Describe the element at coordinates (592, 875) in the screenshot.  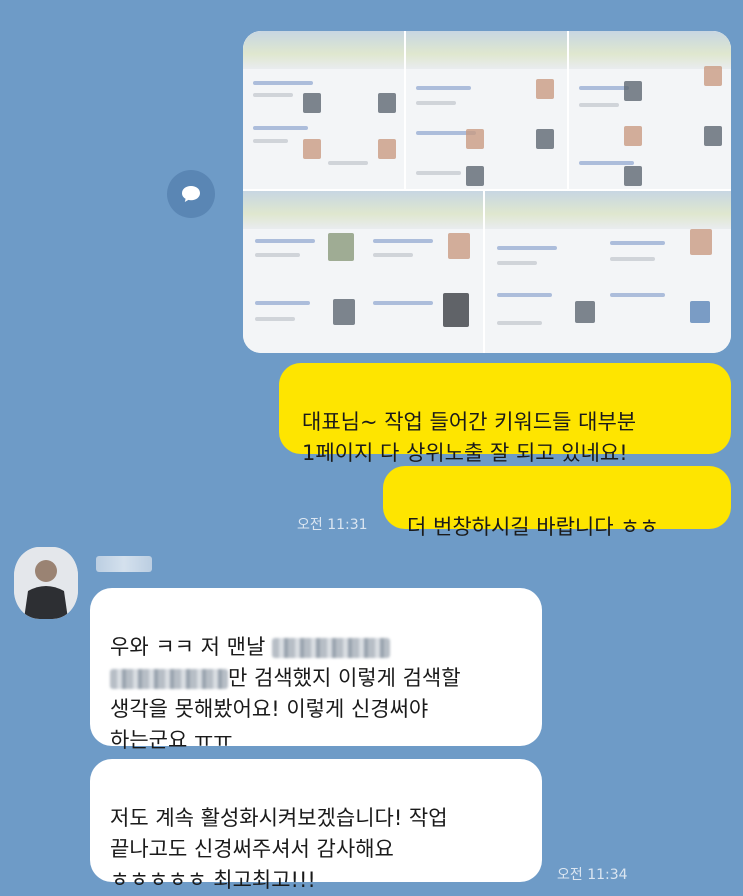
I see `message-timestamp: 오전 11:34` at that location.